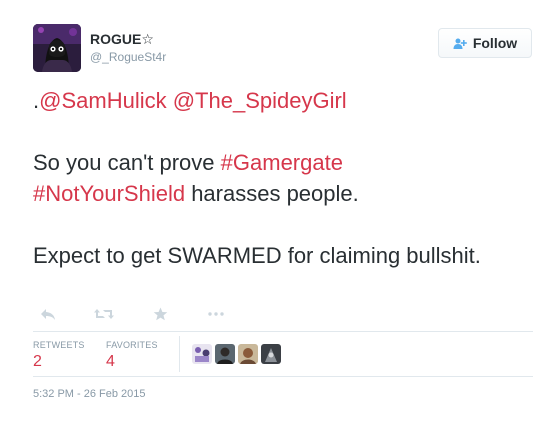 The width and height of the screenshot is (558, 425). Describe the element at coordinates (89, 394) in the screenshot. I see `tweet-timestamp: 5:32 PM - 26 Feb 2015` at that location.